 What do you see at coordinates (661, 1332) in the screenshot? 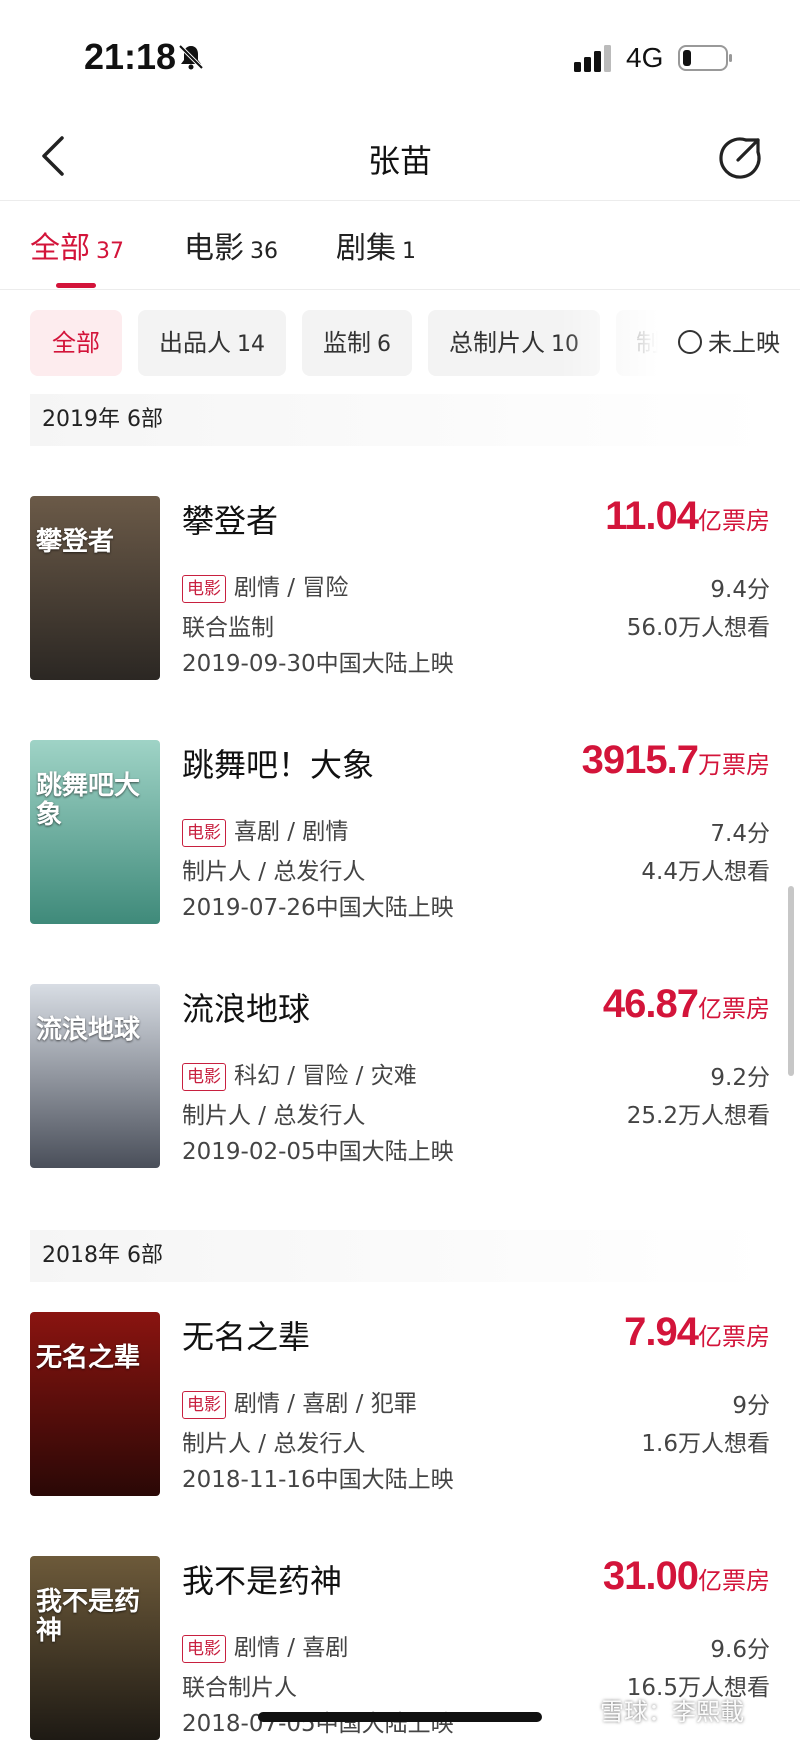
I see `box-office-value: 7.94` at bounding box center [661, 1332].